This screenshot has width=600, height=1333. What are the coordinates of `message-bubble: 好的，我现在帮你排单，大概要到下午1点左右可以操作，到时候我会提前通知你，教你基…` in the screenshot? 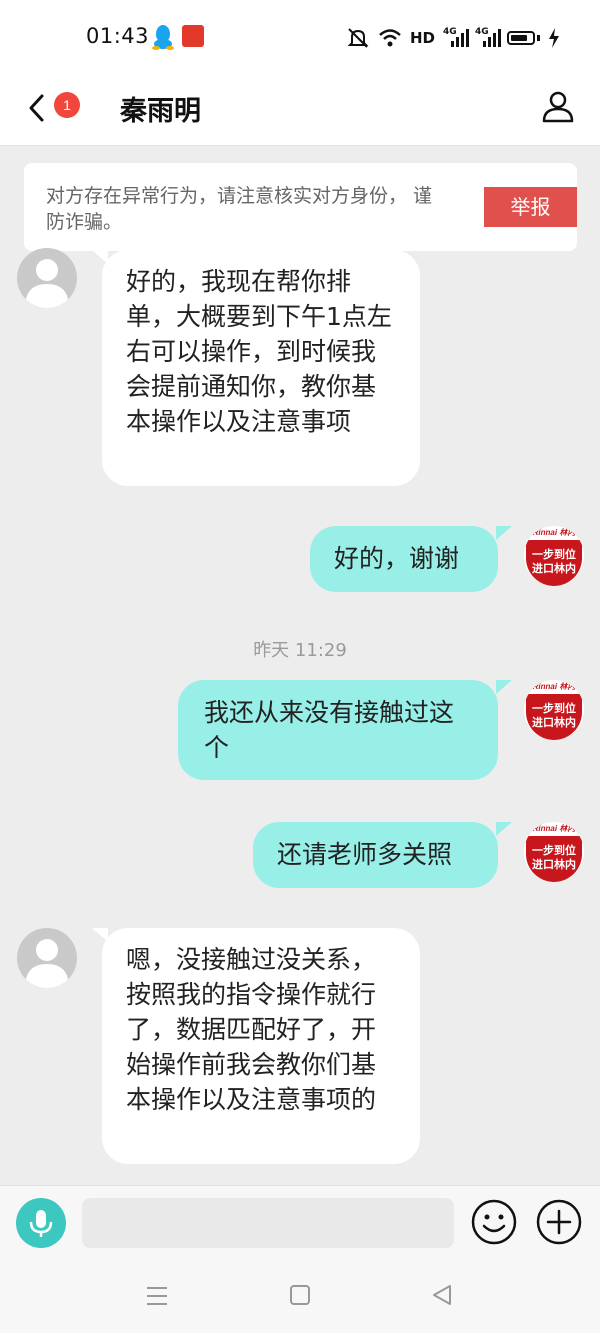 It's located at (261, 368).